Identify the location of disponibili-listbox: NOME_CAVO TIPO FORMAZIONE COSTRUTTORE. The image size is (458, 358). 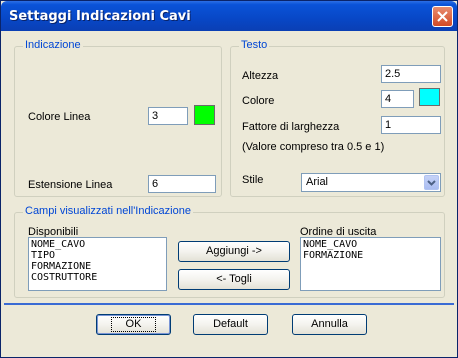
(97, 264).